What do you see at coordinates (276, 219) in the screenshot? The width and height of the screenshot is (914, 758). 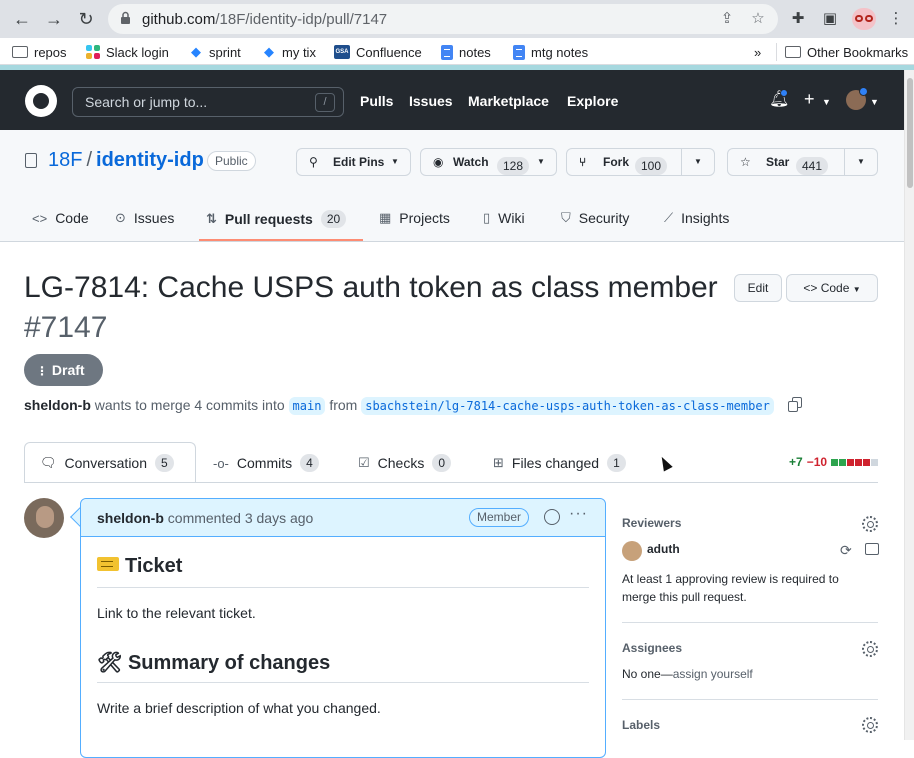 I see `tab-pull-requests: ⇅ Pull requests 20` at bounding box center [276, 219].